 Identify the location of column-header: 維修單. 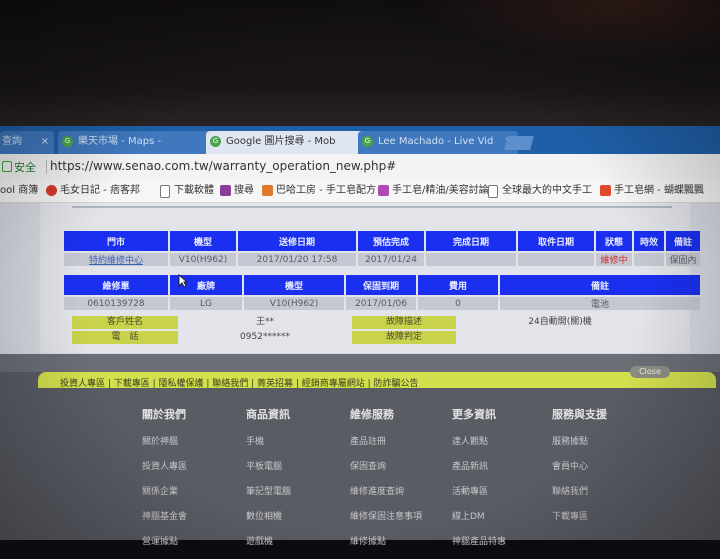
(116, 285).